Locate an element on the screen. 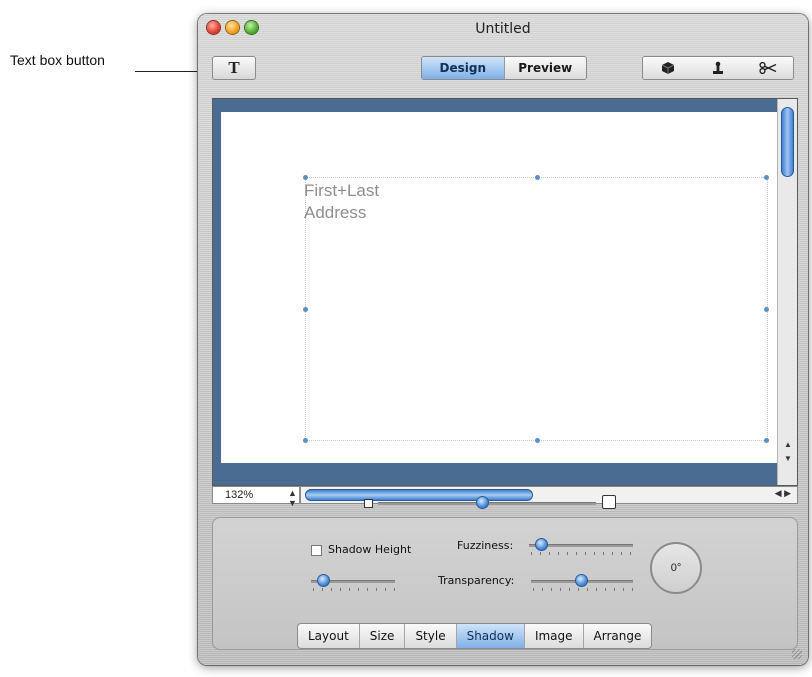 The width and height of the screenshot is (812, 677). tool-buttons is located at coordinates (718, 68).